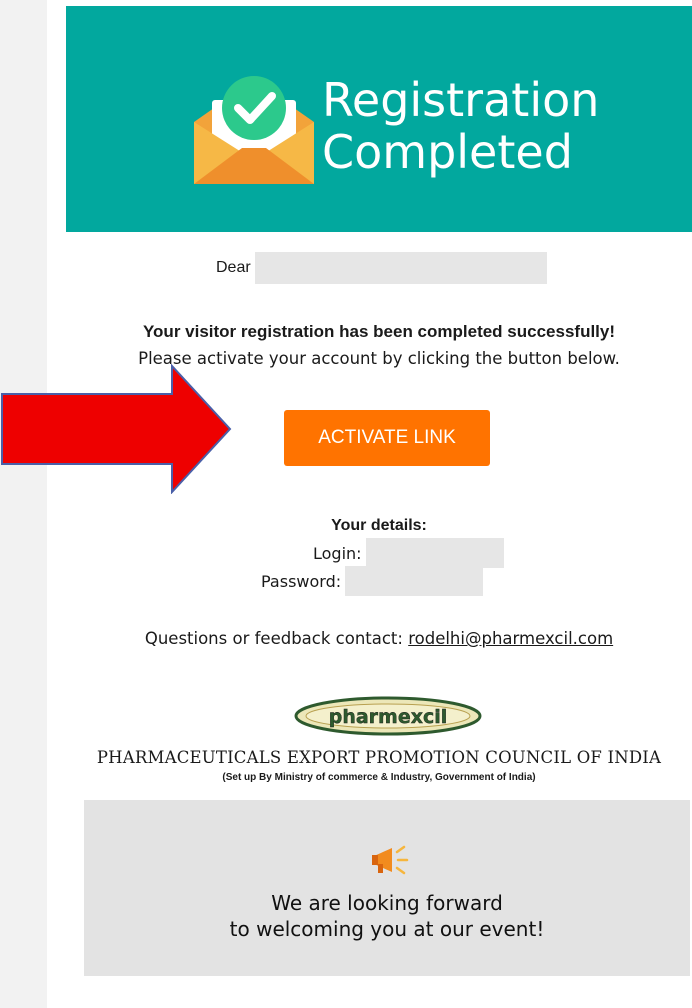 The width and height of the screenshot is (692, 1008). I want to click on red-arrow-icon, so click(116, 429).